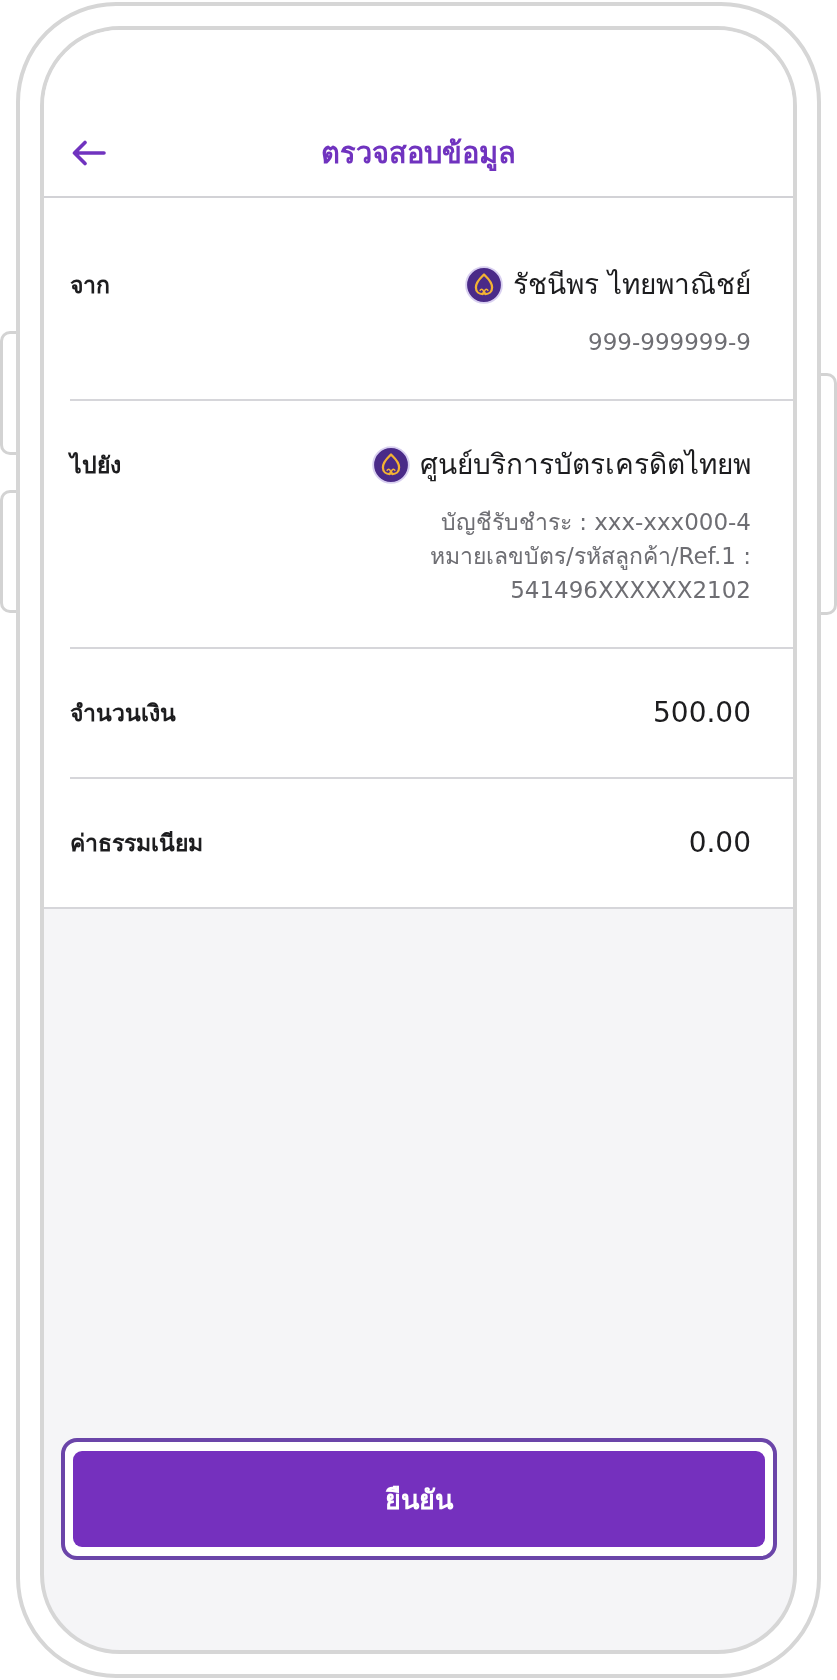 The height and width of the screenshot is (1680, 837). I want to click on row-label: จาก, so click(90, 285).